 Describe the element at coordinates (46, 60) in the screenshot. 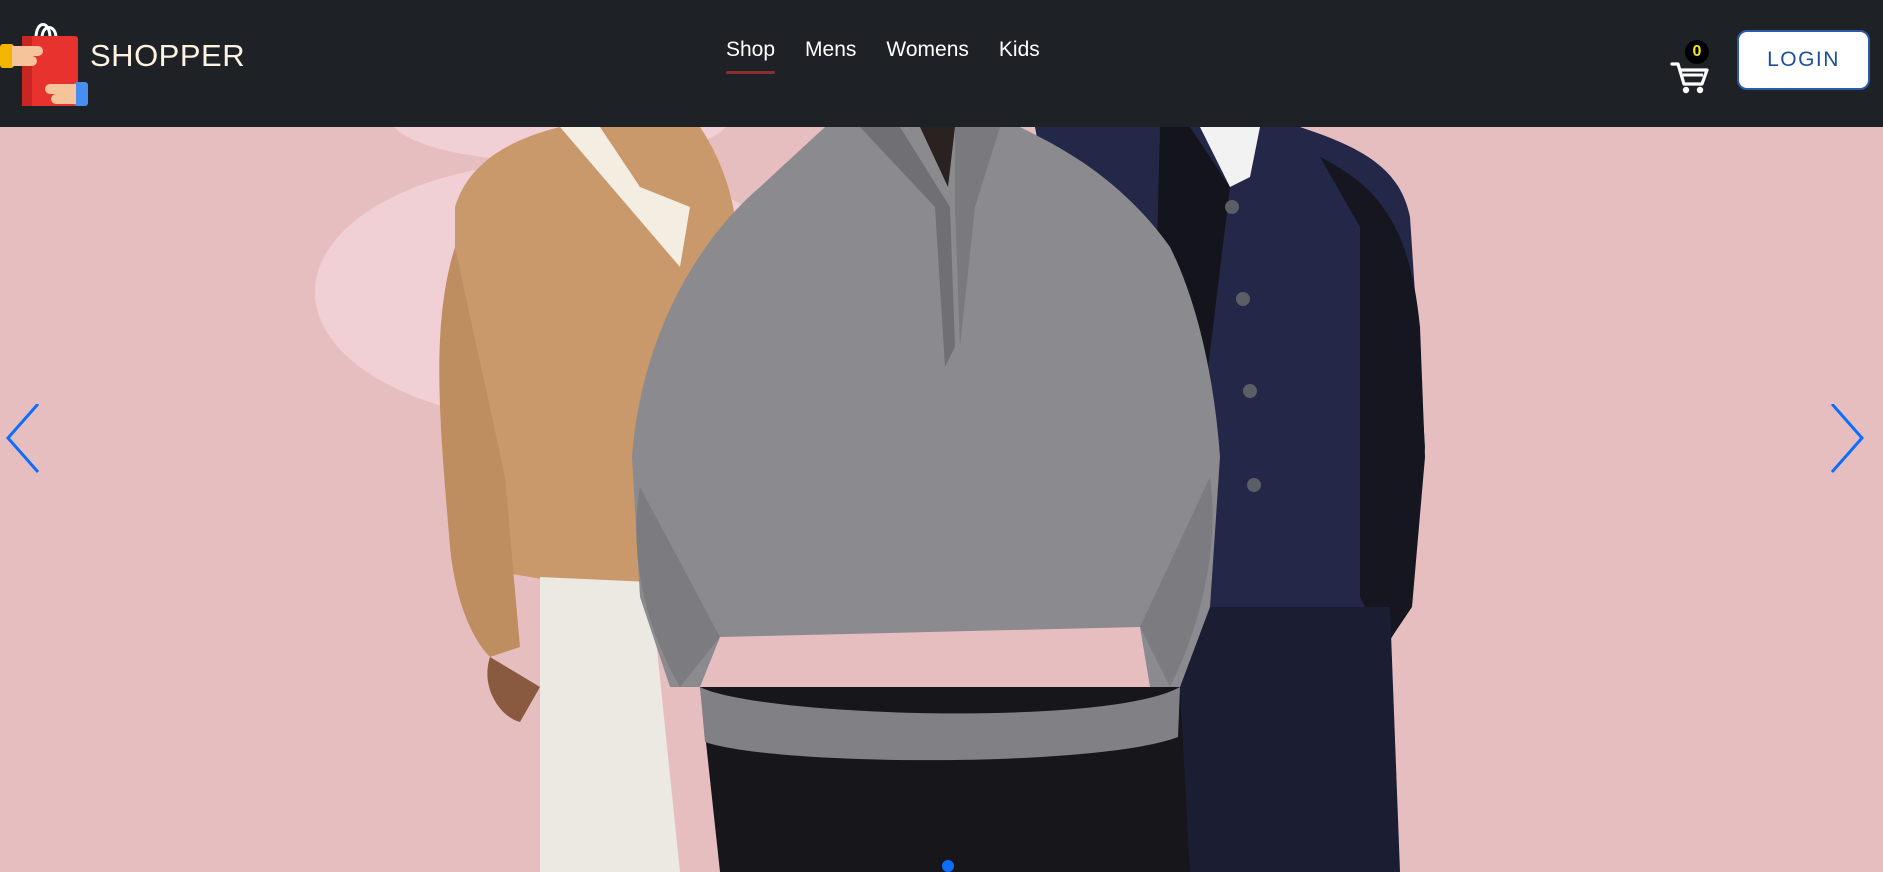

I see `shopping-bag-hands-icon` at that location.